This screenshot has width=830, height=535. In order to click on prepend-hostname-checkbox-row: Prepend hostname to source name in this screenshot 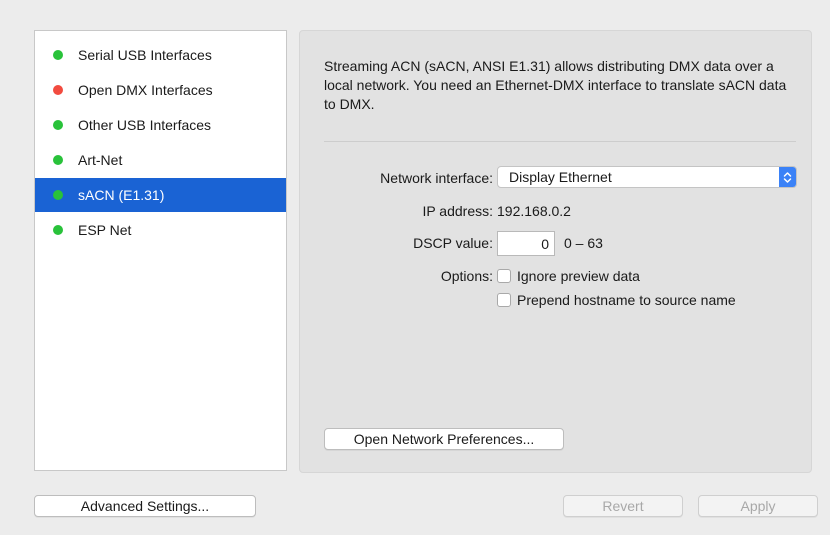, I will do `click(616, 300)`.